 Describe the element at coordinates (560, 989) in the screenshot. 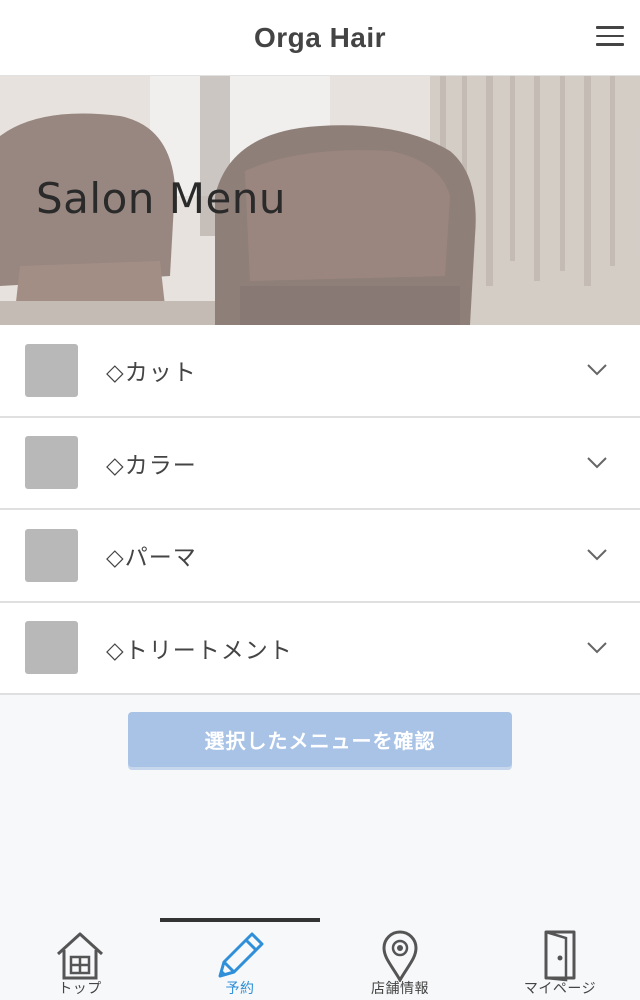

I see `tab-label: マイページ` at that location.